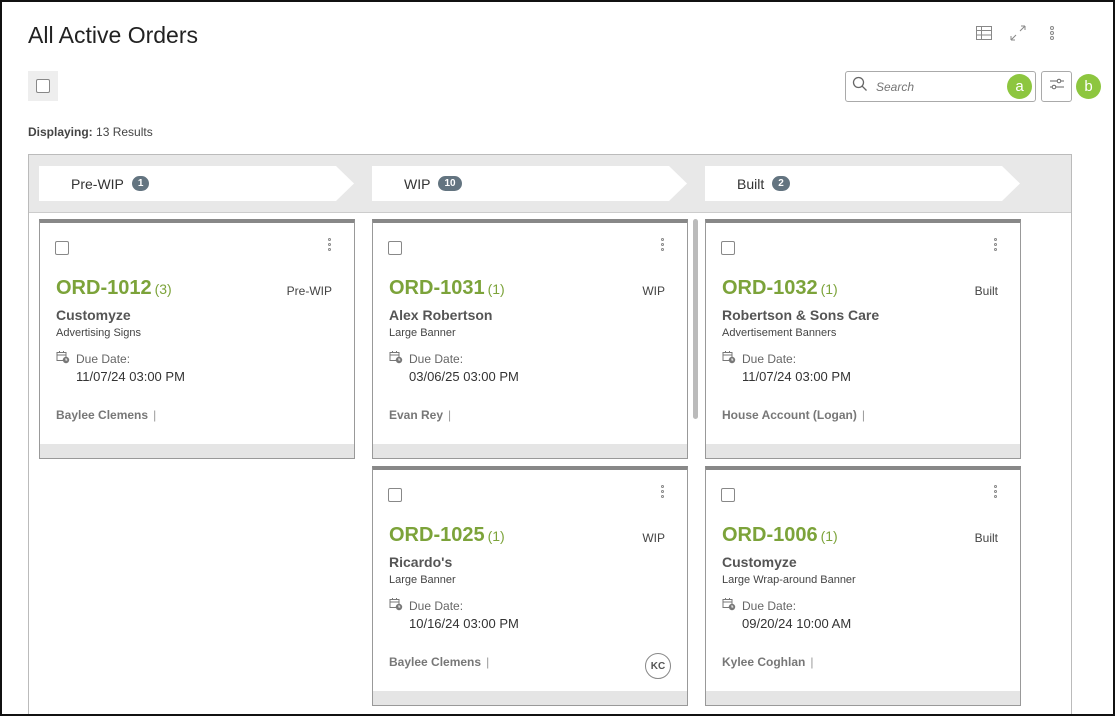  I want to click on search-icon, so click(860, 86).